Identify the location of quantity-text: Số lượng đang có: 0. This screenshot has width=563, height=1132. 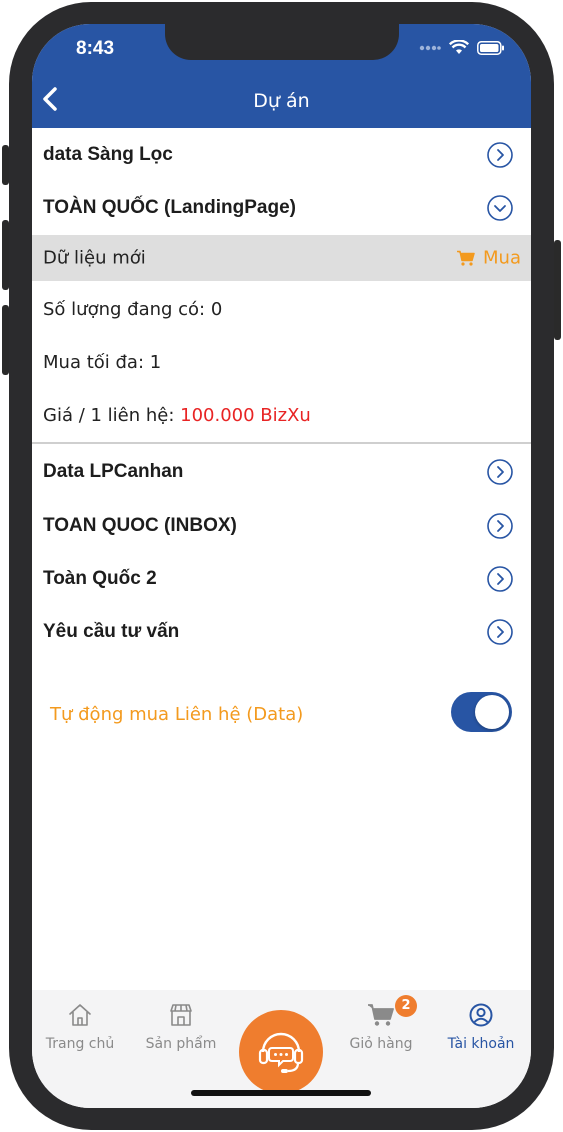
(133, 309).